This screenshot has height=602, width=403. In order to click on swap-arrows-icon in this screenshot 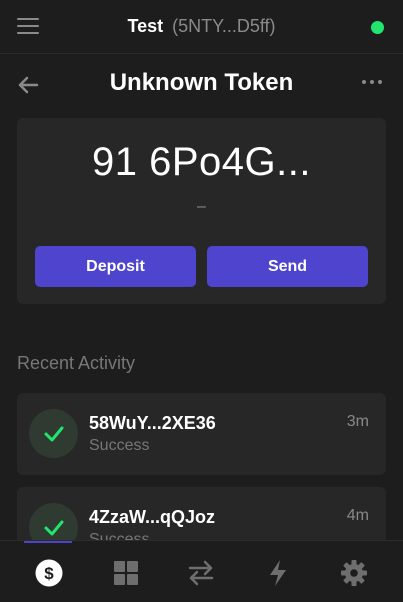, I will do `click(201, 573)`.